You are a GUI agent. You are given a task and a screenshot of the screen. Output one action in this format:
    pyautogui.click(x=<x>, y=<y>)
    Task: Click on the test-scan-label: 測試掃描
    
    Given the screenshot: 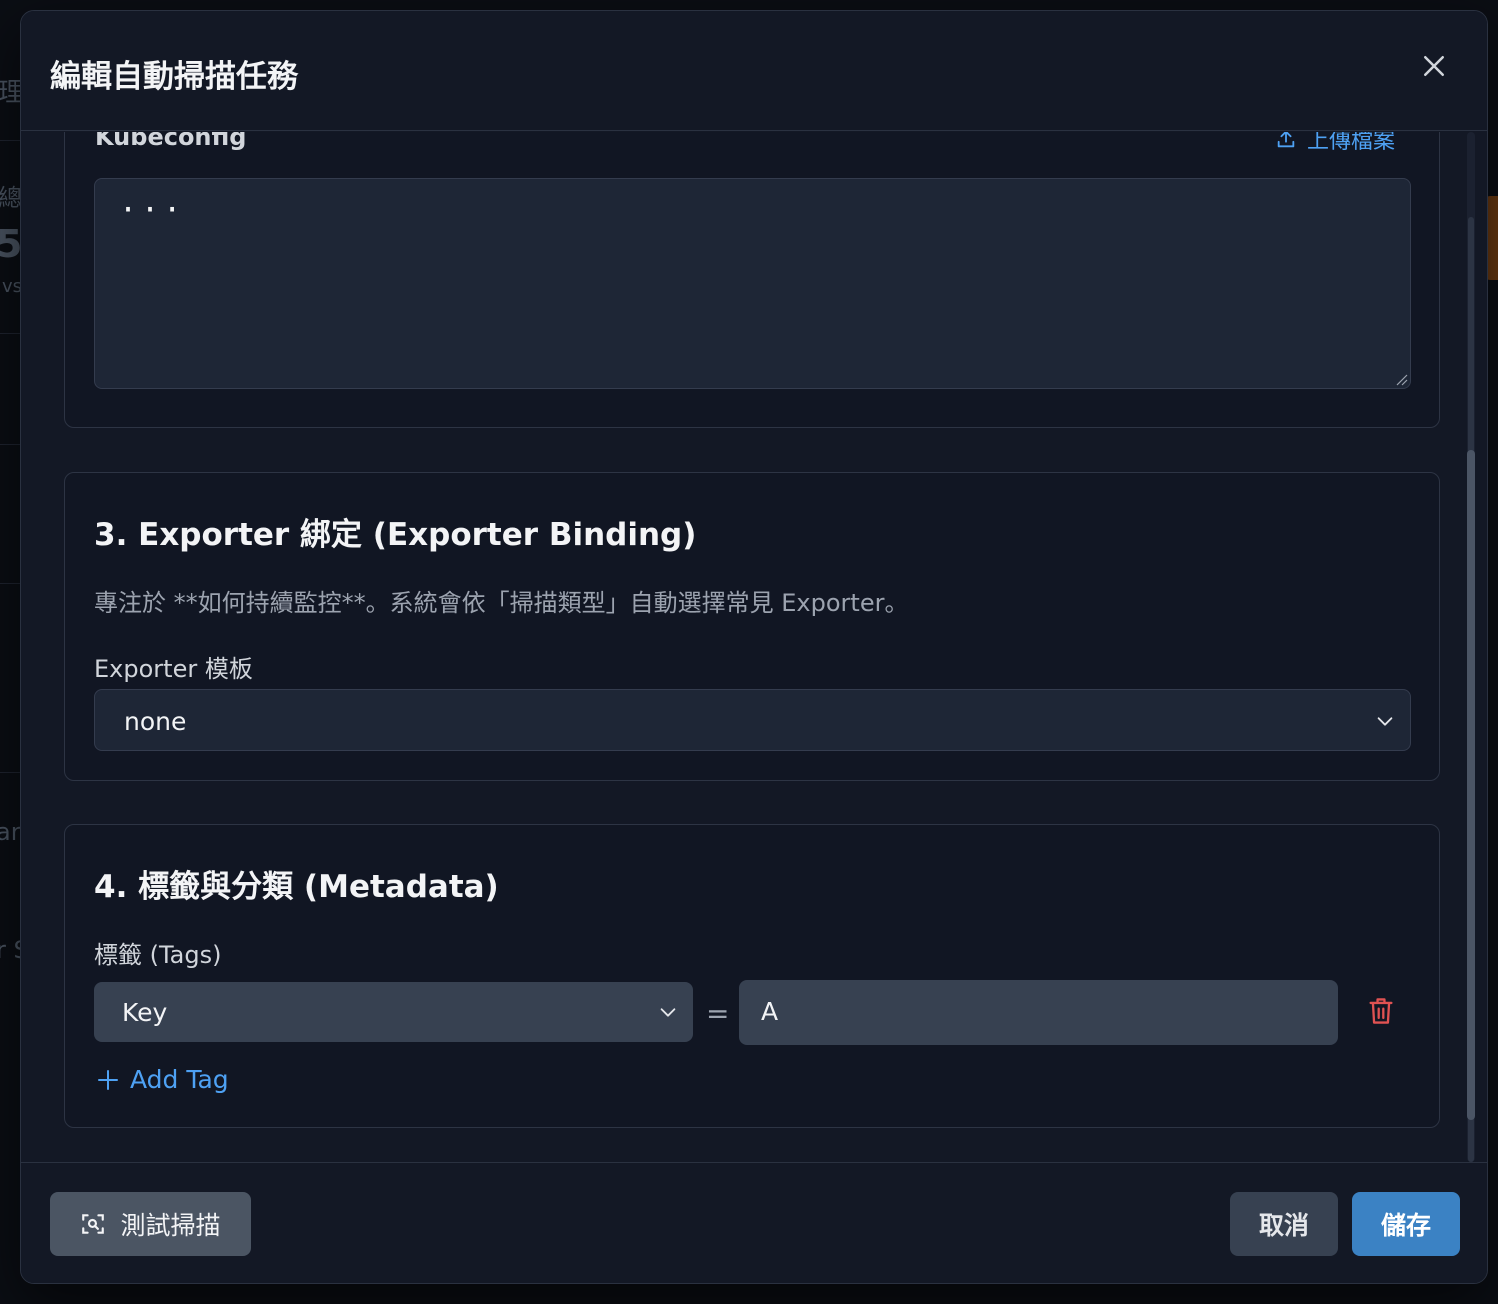 What is the action you would take?
    pyautogui.click(x=170, y=1225)
    